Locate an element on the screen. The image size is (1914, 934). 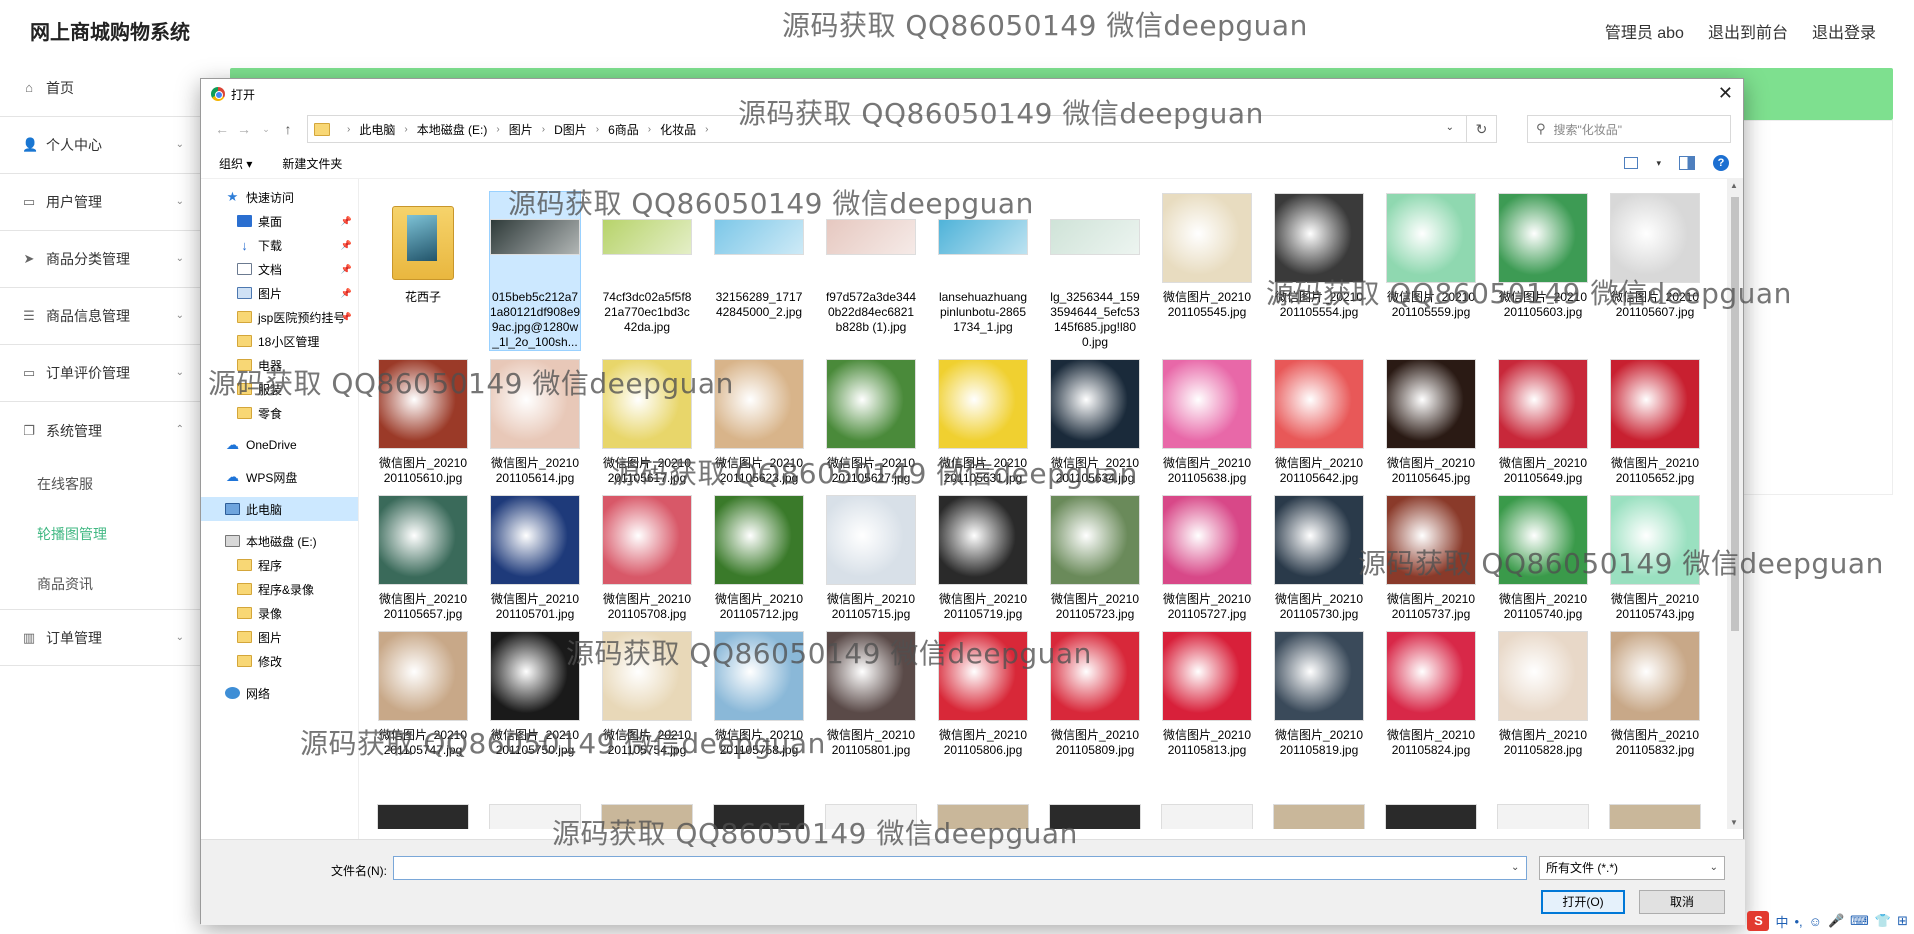
search-input: ⚲ 搜索"化妆品" is located at coordinates (1629, 129).